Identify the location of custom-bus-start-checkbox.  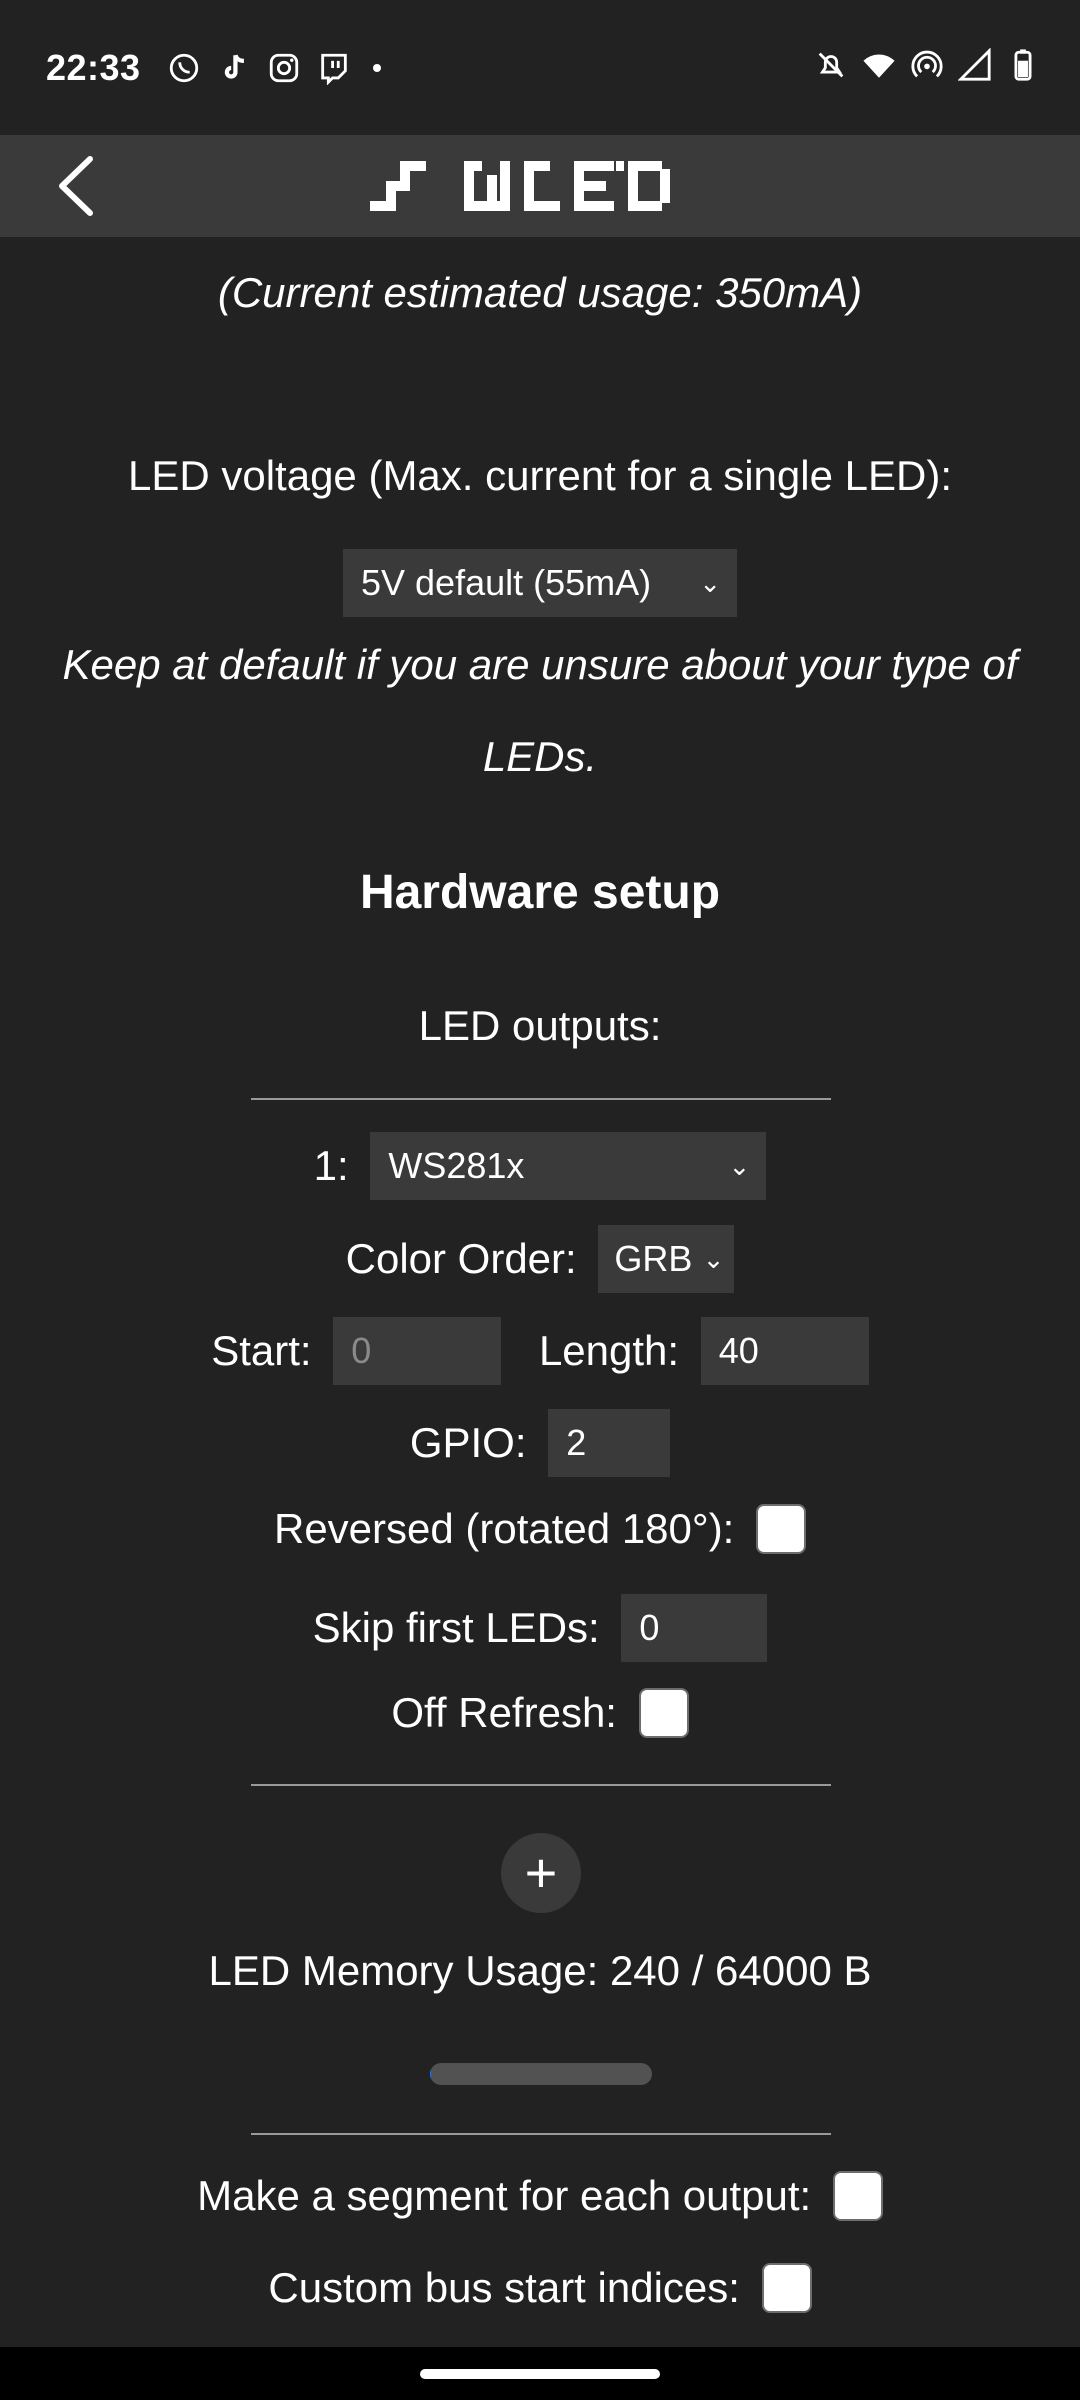
(786, 2287).